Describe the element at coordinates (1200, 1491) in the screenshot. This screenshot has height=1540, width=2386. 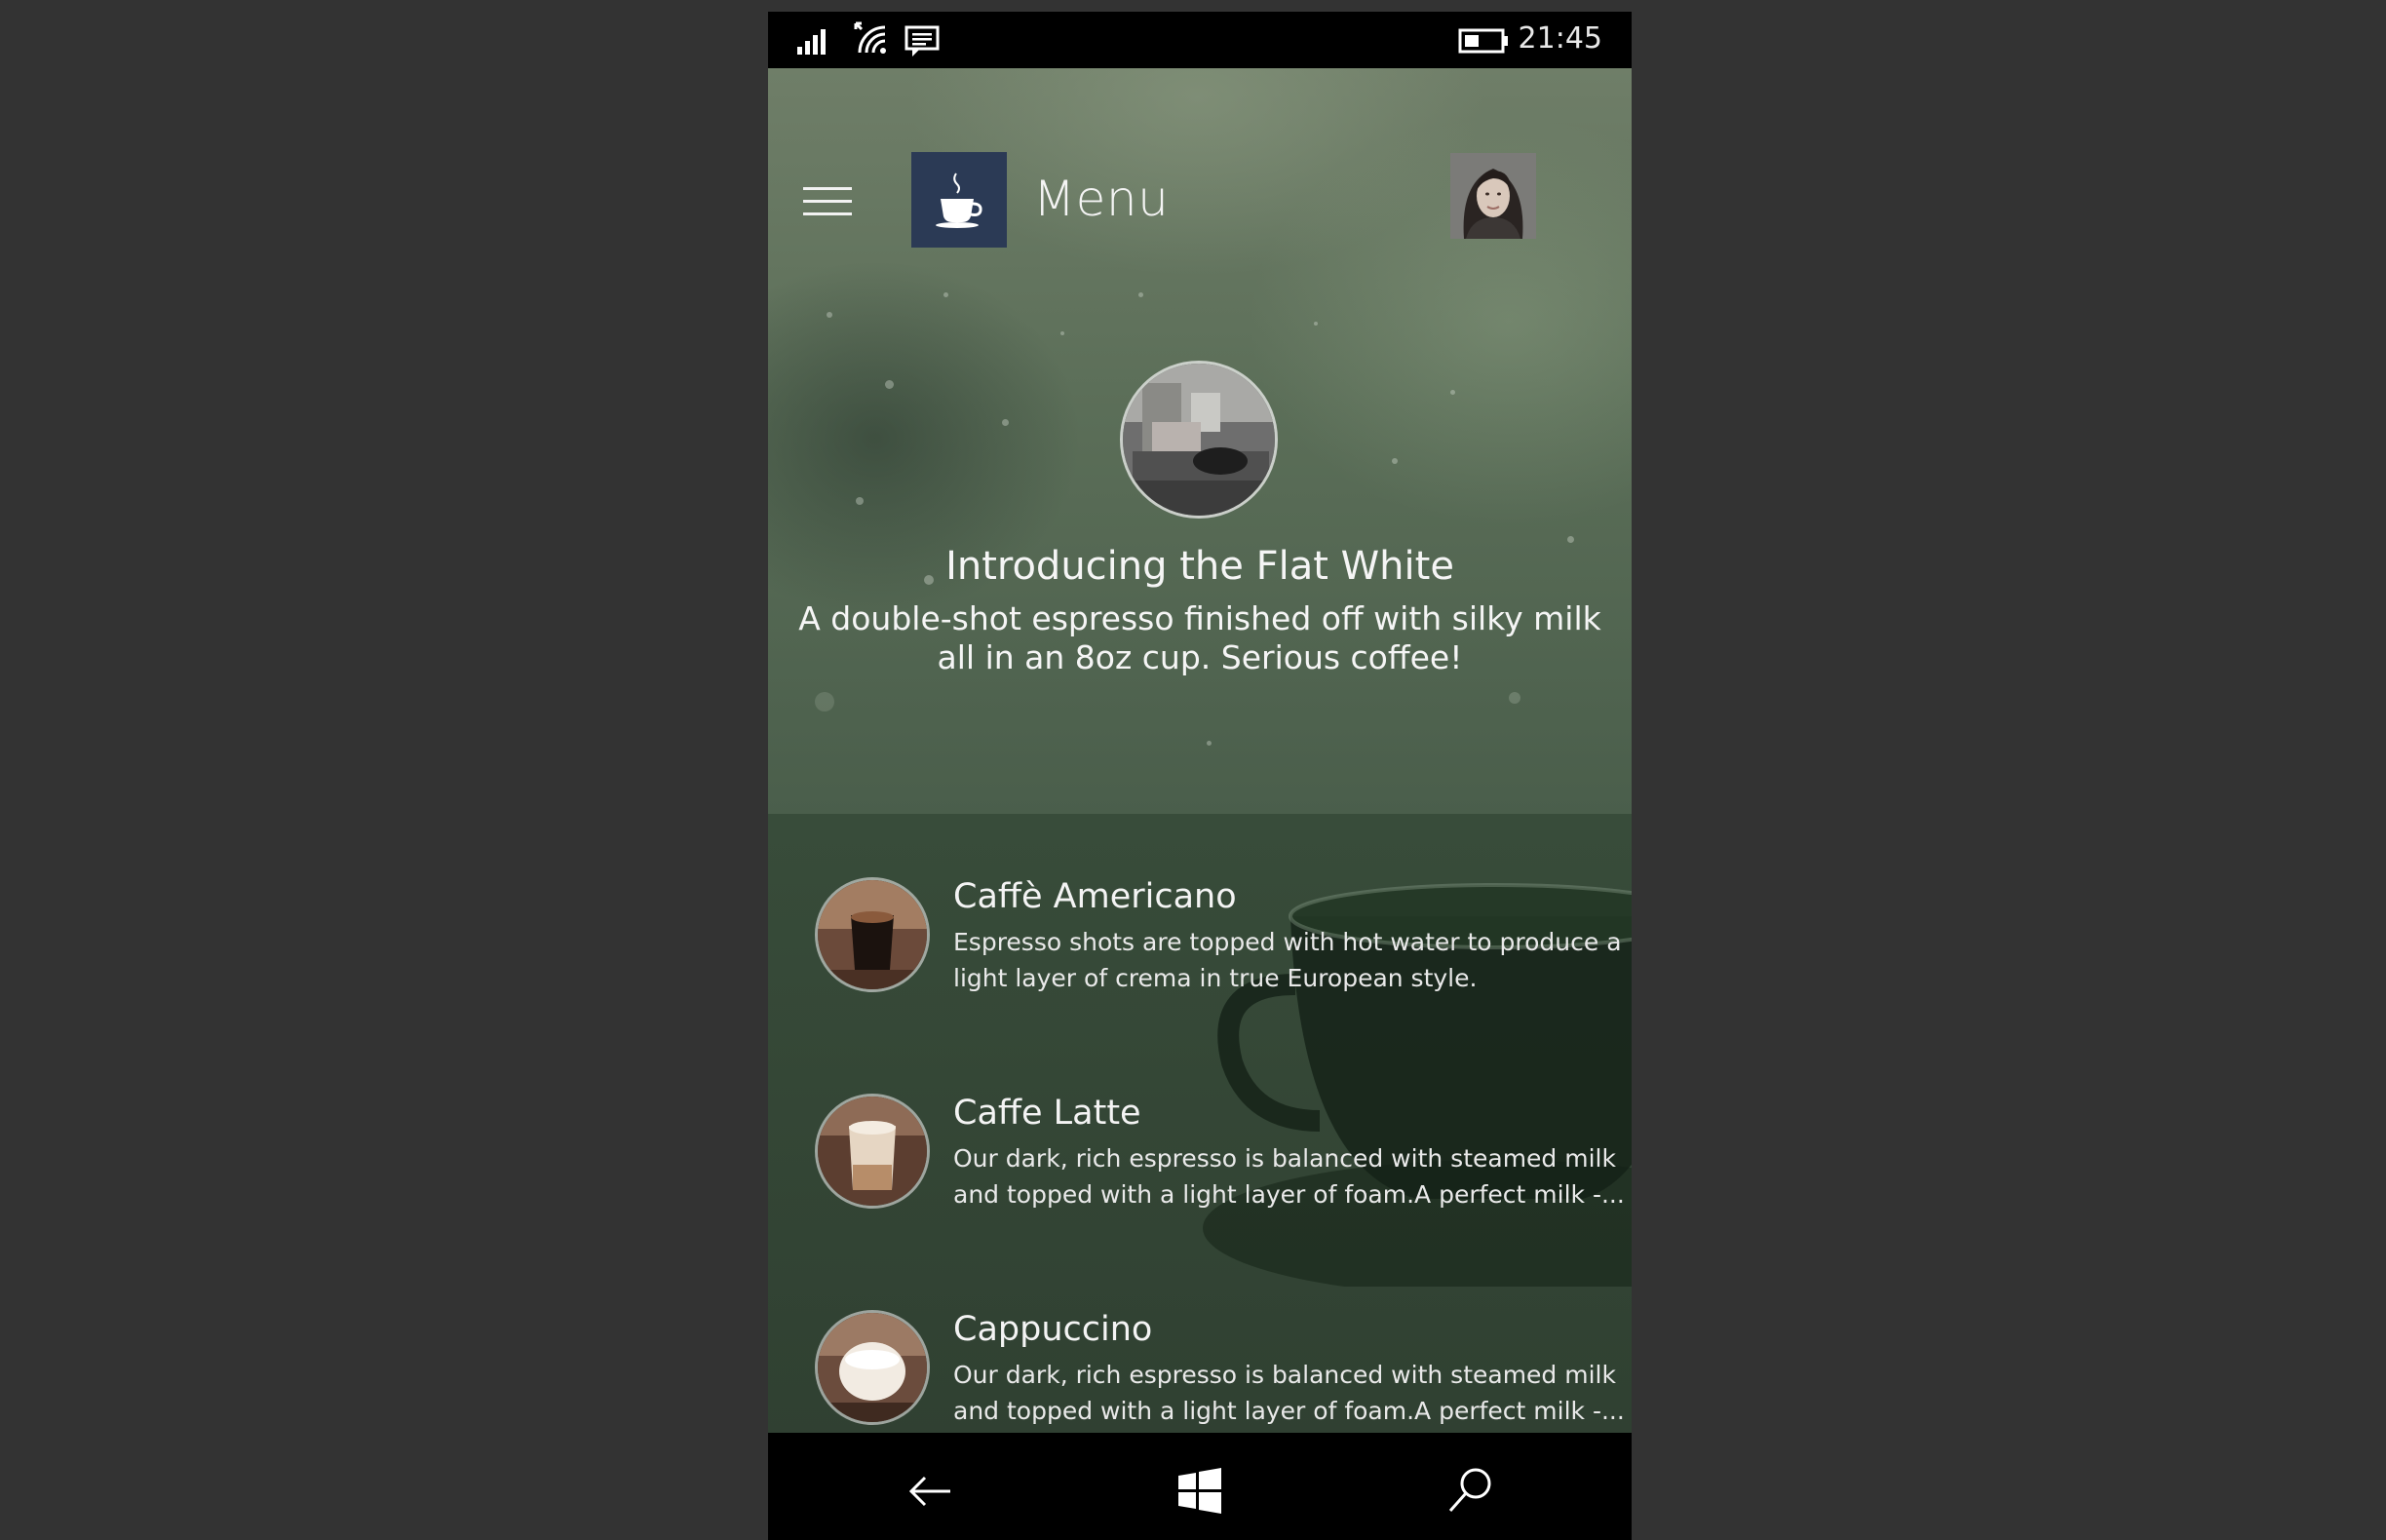
I see `windows-start-icon` at that location.